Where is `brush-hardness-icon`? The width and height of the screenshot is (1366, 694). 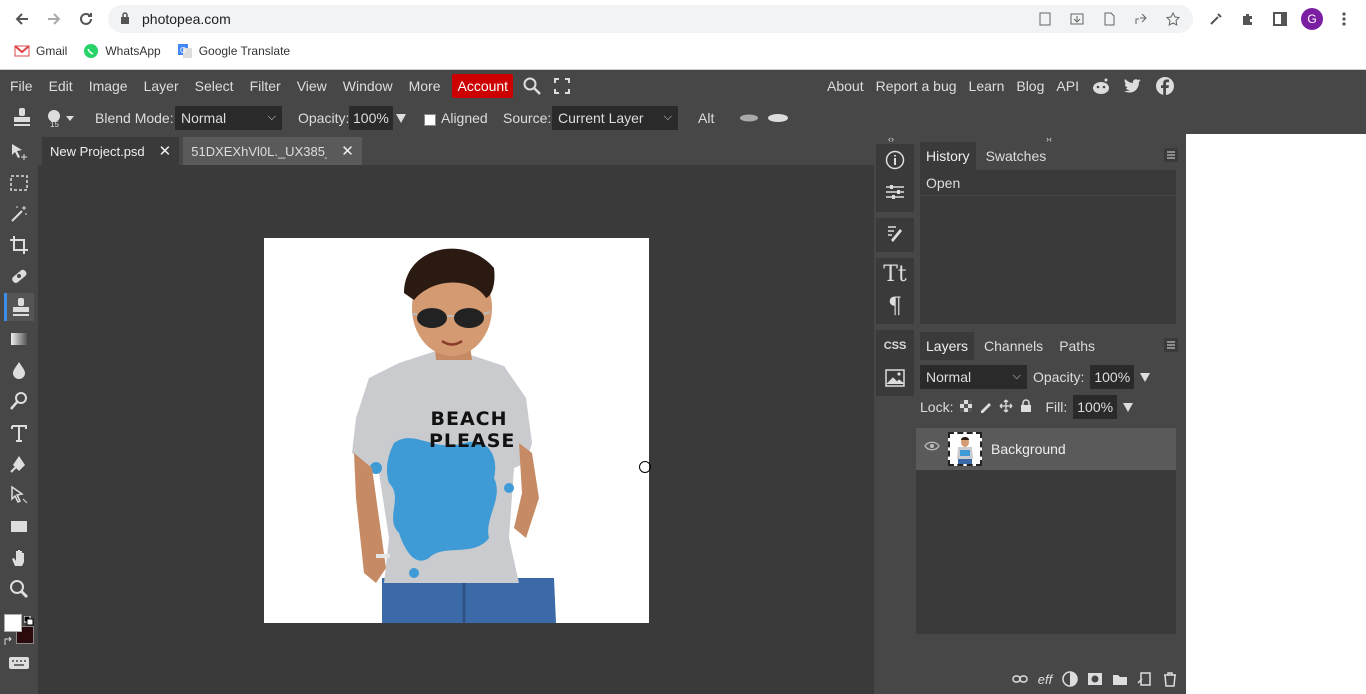 brush-hardness-icon is located at coordinates (765, 119).